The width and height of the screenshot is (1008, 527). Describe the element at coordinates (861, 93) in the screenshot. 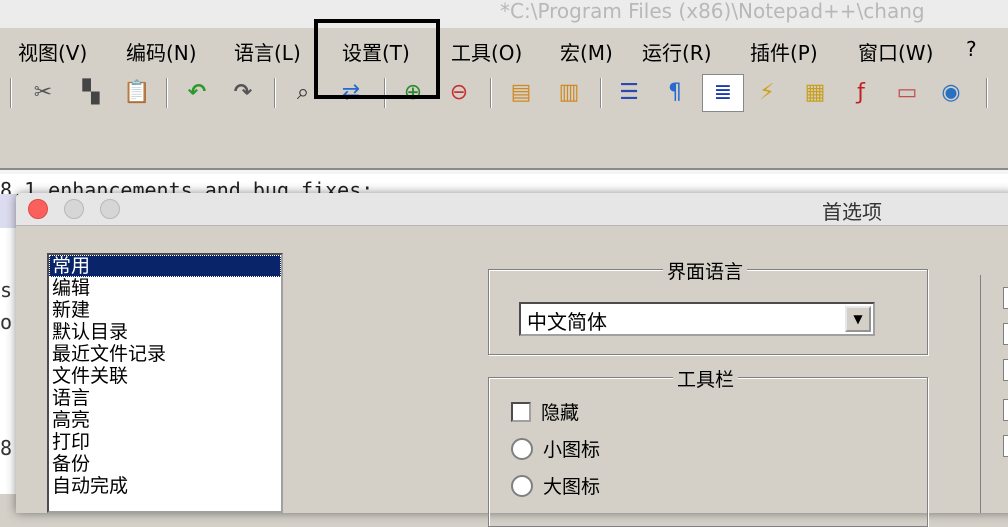

I see `function-list-icon: ƒ` at that location.